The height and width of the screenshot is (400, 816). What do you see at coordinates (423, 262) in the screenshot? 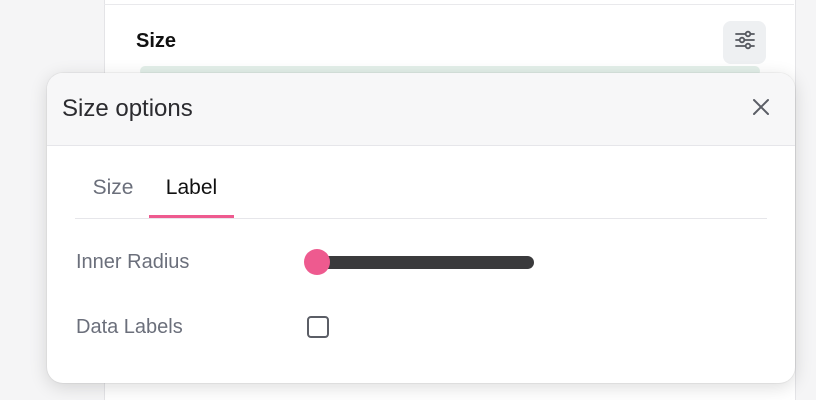
I see `slider-track` at bounding box center [423, 262].